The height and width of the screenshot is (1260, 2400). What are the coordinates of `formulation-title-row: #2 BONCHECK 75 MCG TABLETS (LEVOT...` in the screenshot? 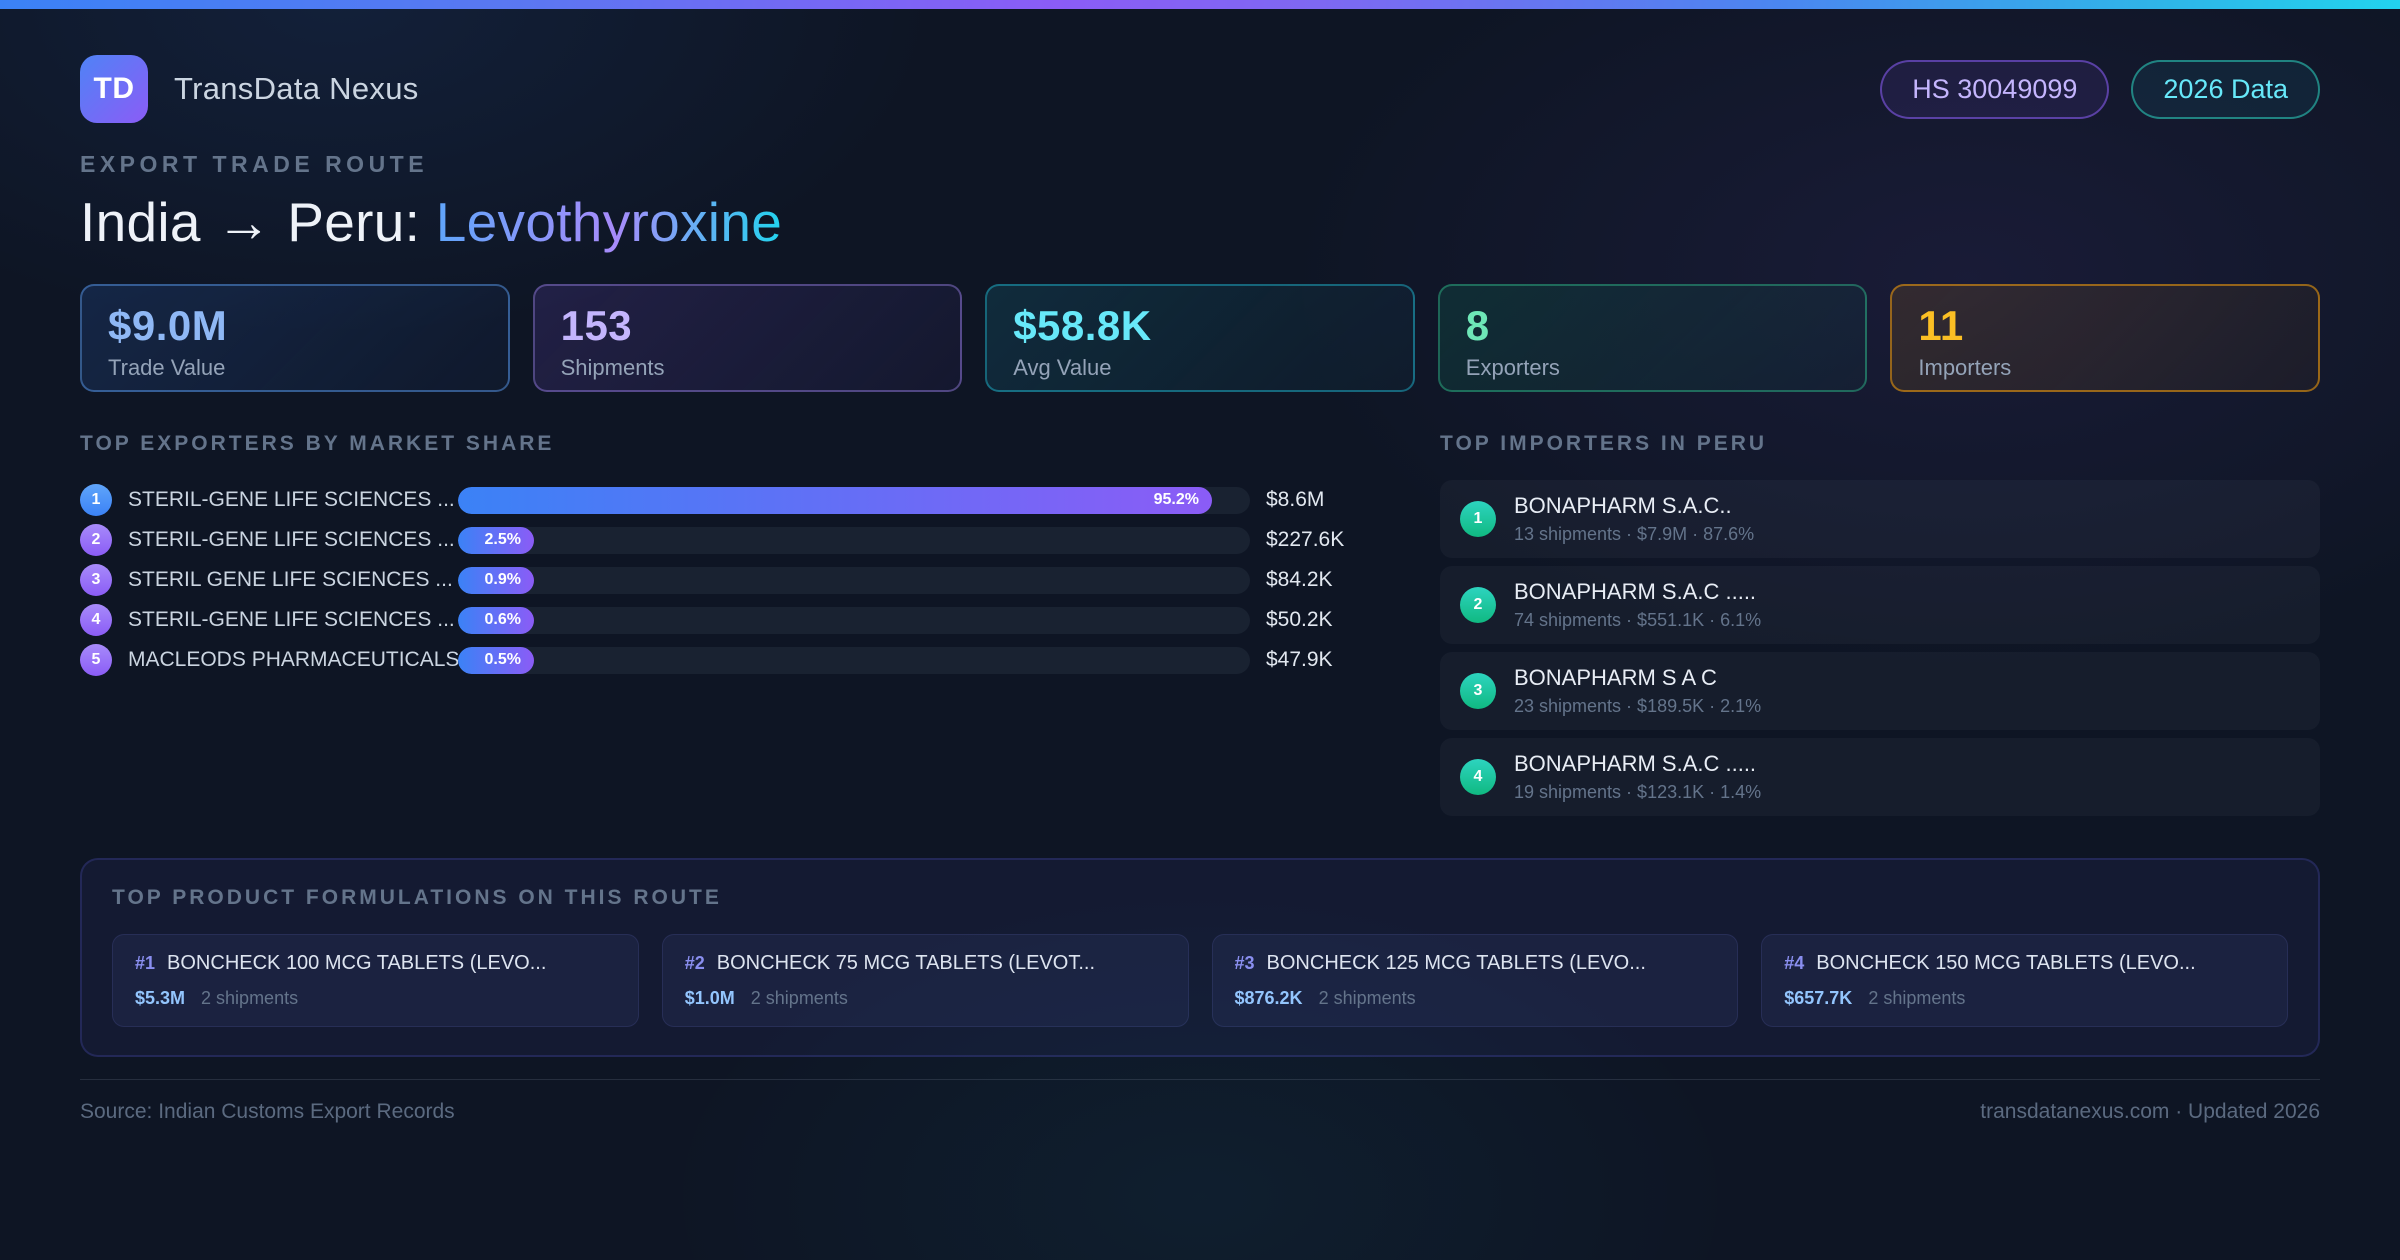 It's located at (925, 963).